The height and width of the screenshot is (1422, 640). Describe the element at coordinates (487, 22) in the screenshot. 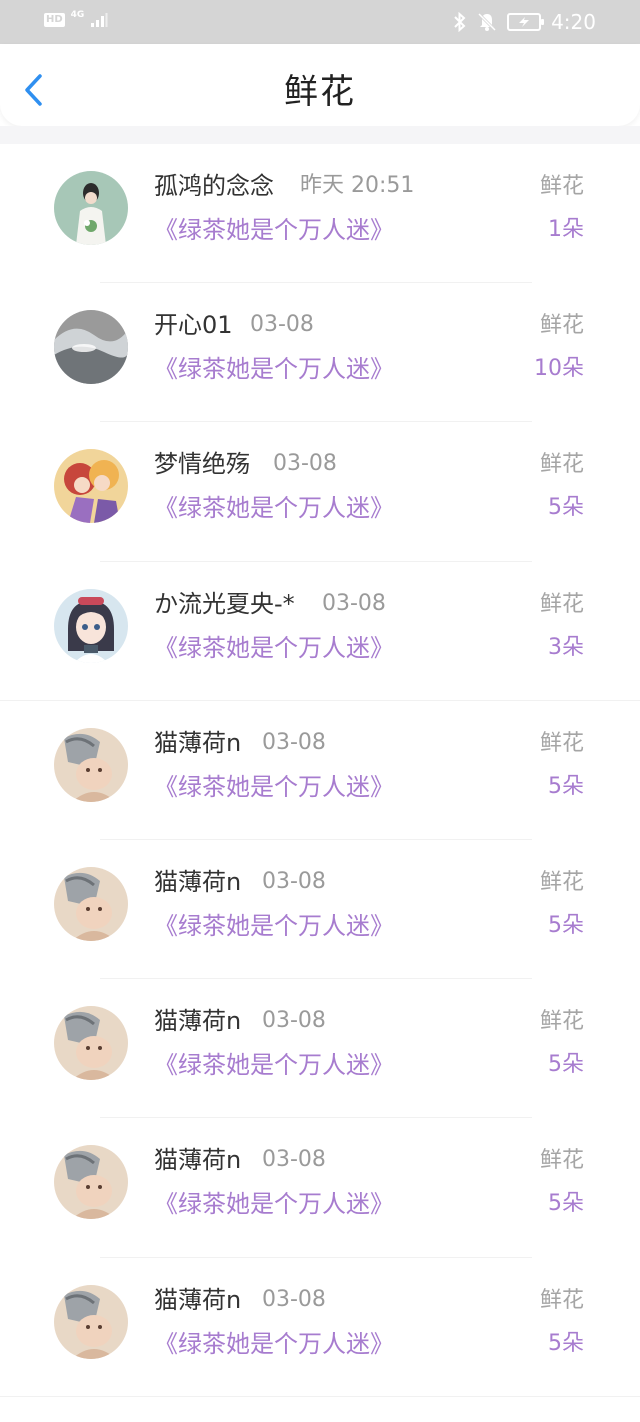

I see `mute-bell-icon` at that location.